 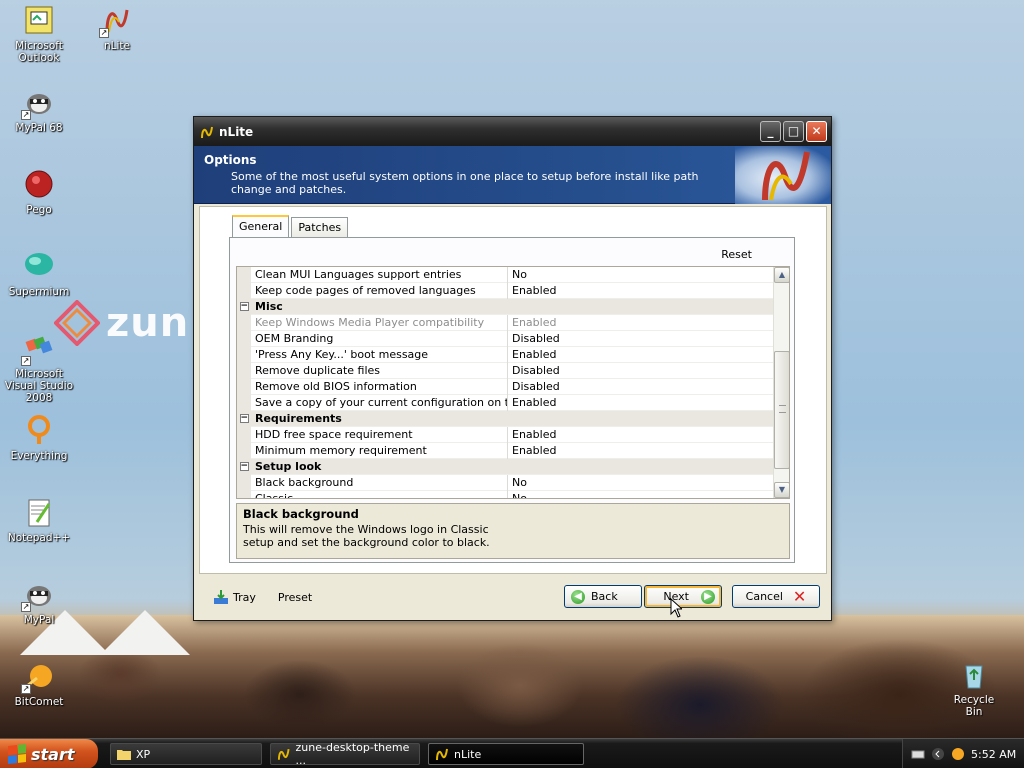 I want to click on tab-strip: General Patches, so click(x=291, y=226).